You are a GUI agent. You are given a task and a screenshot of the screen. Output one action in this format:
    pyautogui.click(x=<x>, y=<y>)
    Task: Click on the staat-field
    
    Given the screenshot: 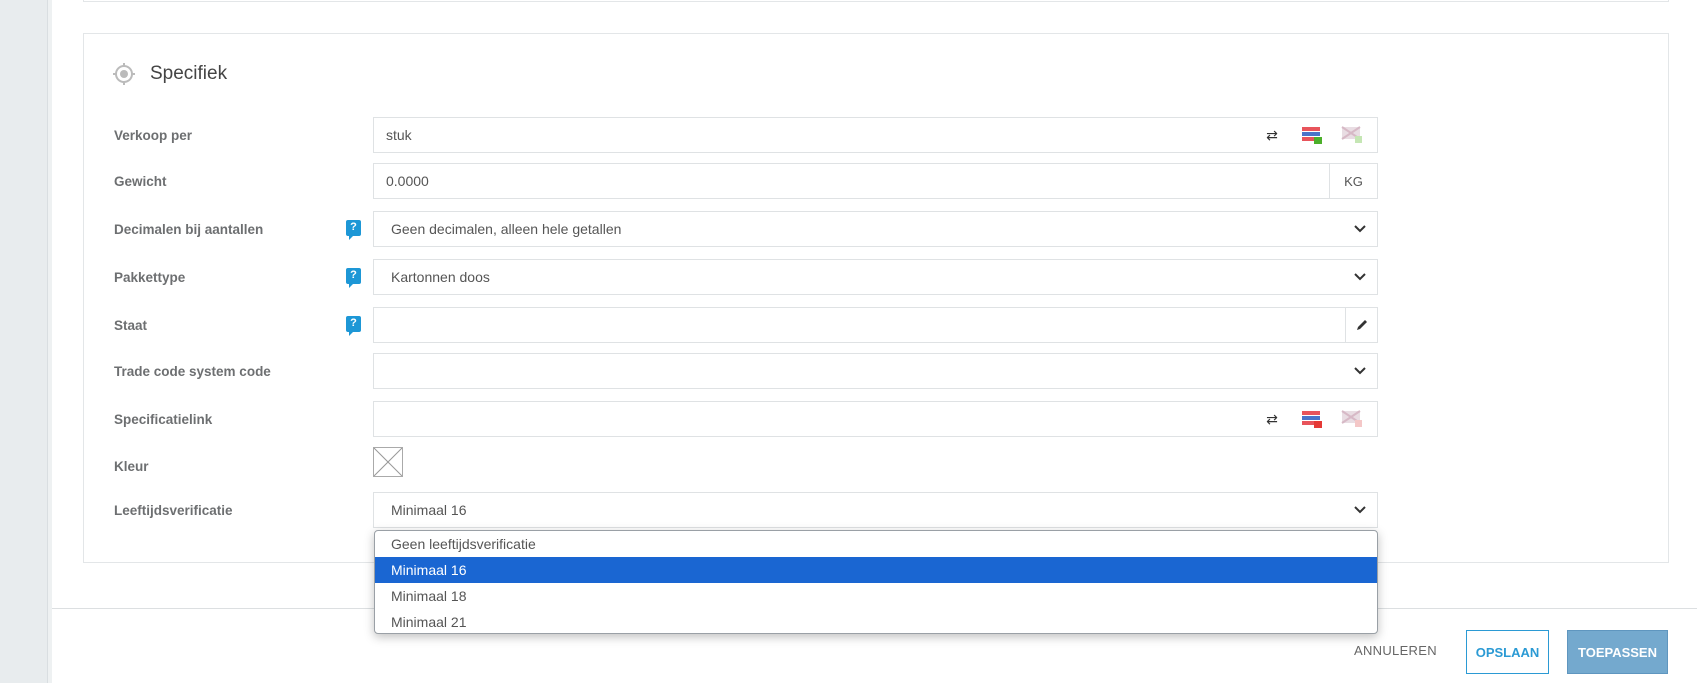 What is the action you would take?
    pyautogui.click(x=875, y=325)
    